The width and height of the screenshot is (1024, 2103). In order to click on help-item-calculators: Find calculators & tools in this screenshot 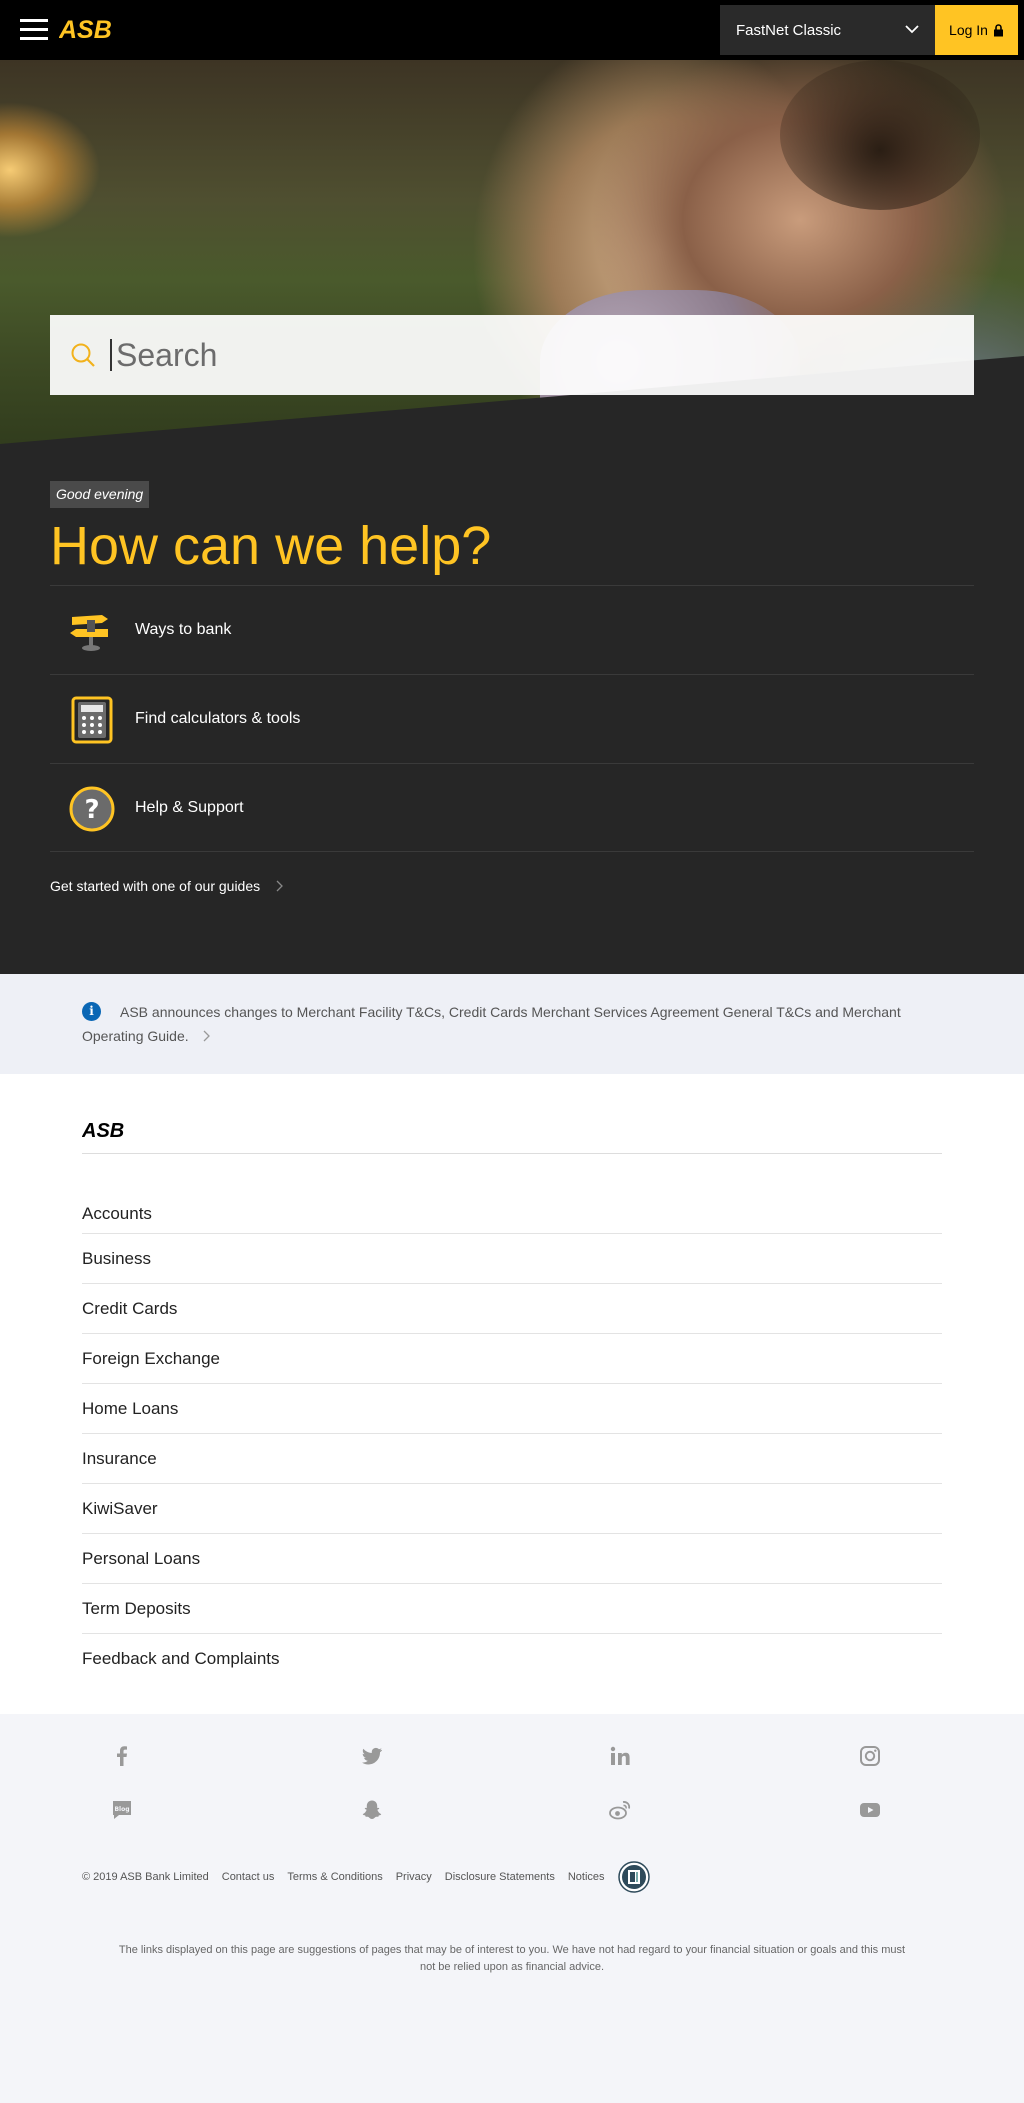, I will do `click(512, 718)`.